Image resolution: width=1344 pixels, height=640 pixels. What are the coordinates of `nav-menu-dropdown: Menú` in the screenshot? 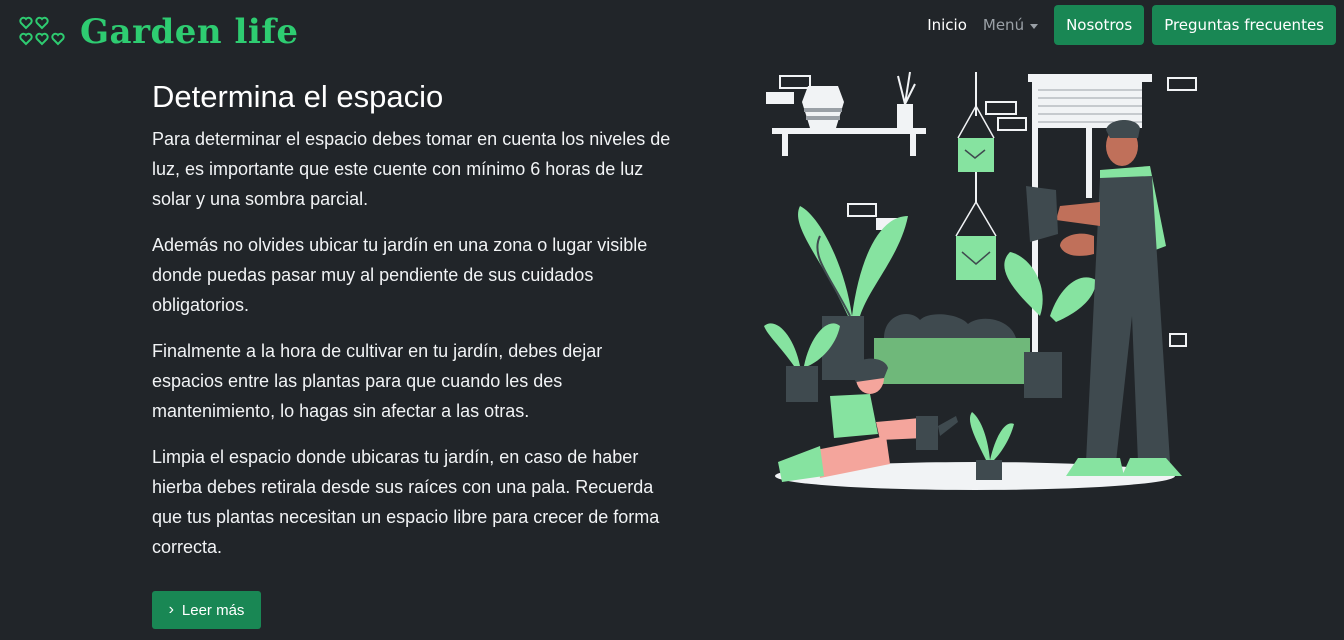 It's located at (1010, 25).